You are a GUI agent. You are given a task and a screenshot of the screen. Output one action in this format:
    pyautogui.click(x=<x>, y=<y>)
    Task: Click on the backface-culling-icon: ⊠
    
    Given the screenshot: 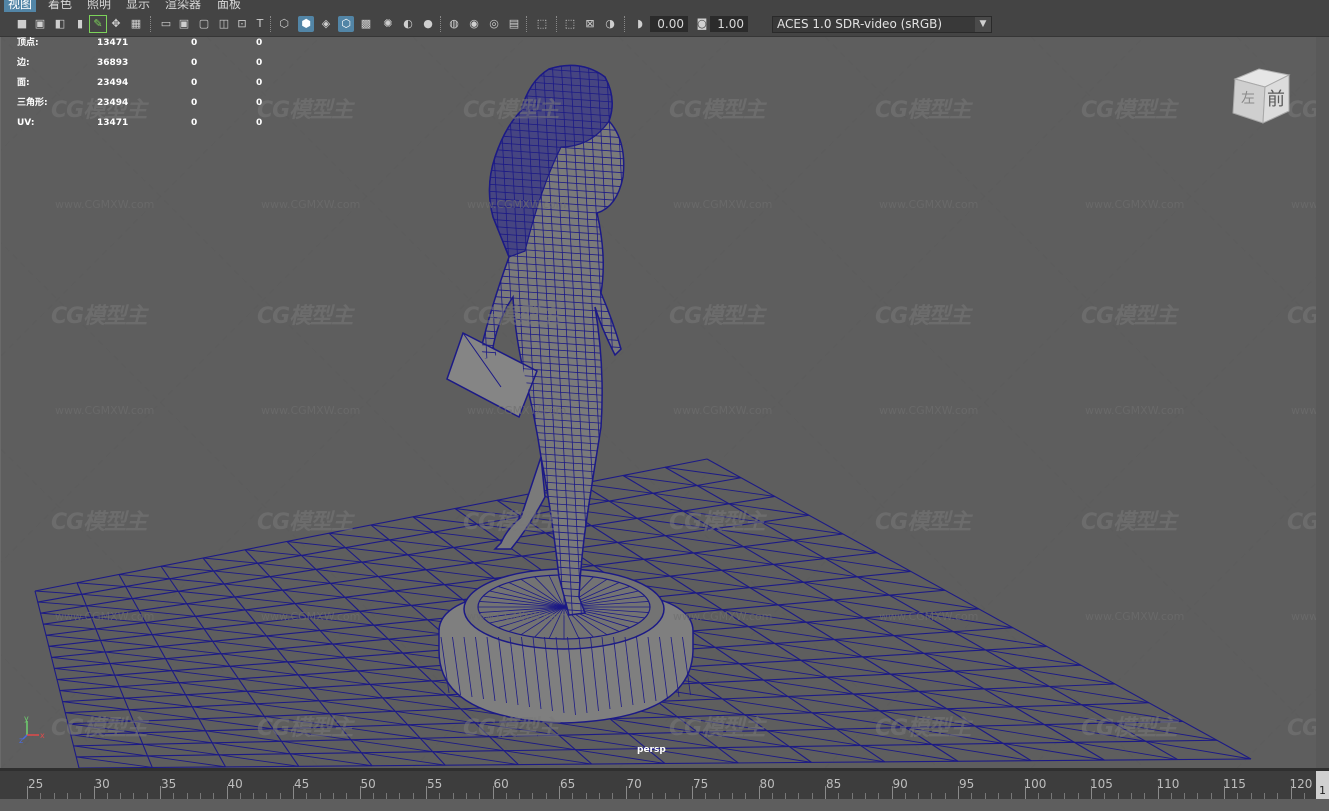 What is the action you would take?
    pyautogui.click(x=590, y=24)
    